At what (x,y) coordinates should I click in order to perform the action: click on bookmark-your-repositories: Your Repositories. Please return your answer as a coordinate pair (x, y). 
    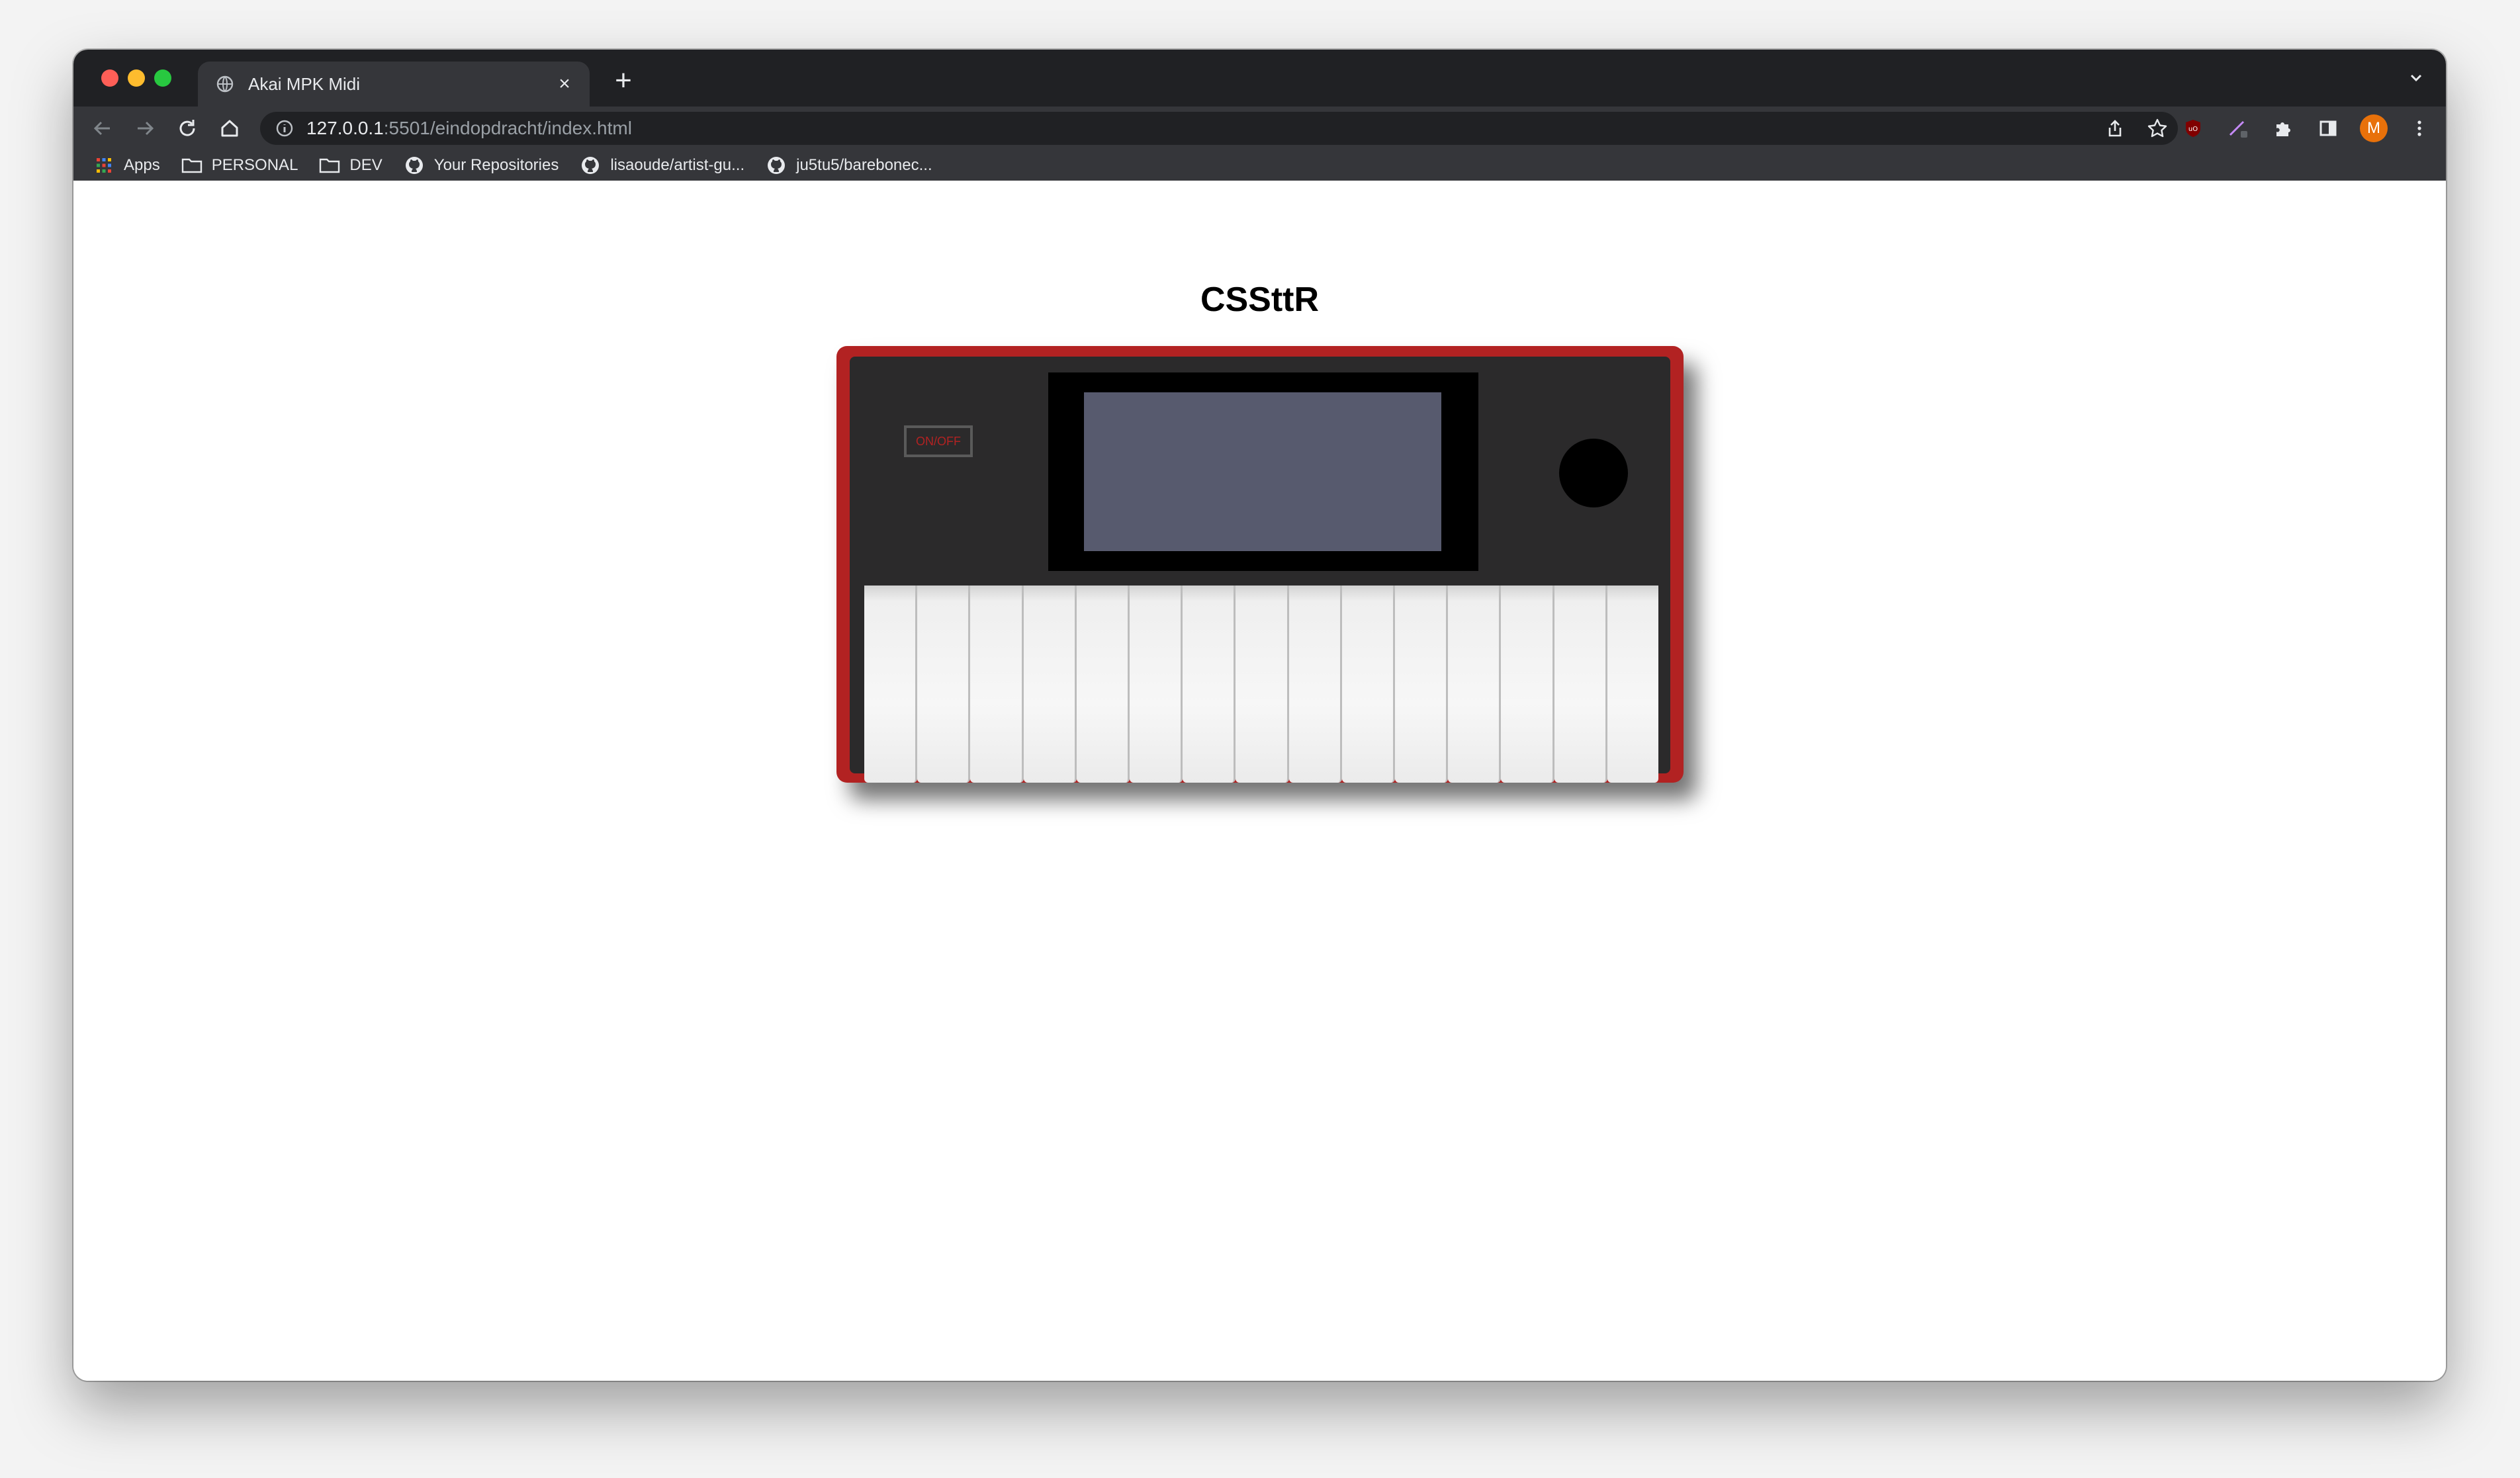
    Looking at the image, I should click on (481, 165).